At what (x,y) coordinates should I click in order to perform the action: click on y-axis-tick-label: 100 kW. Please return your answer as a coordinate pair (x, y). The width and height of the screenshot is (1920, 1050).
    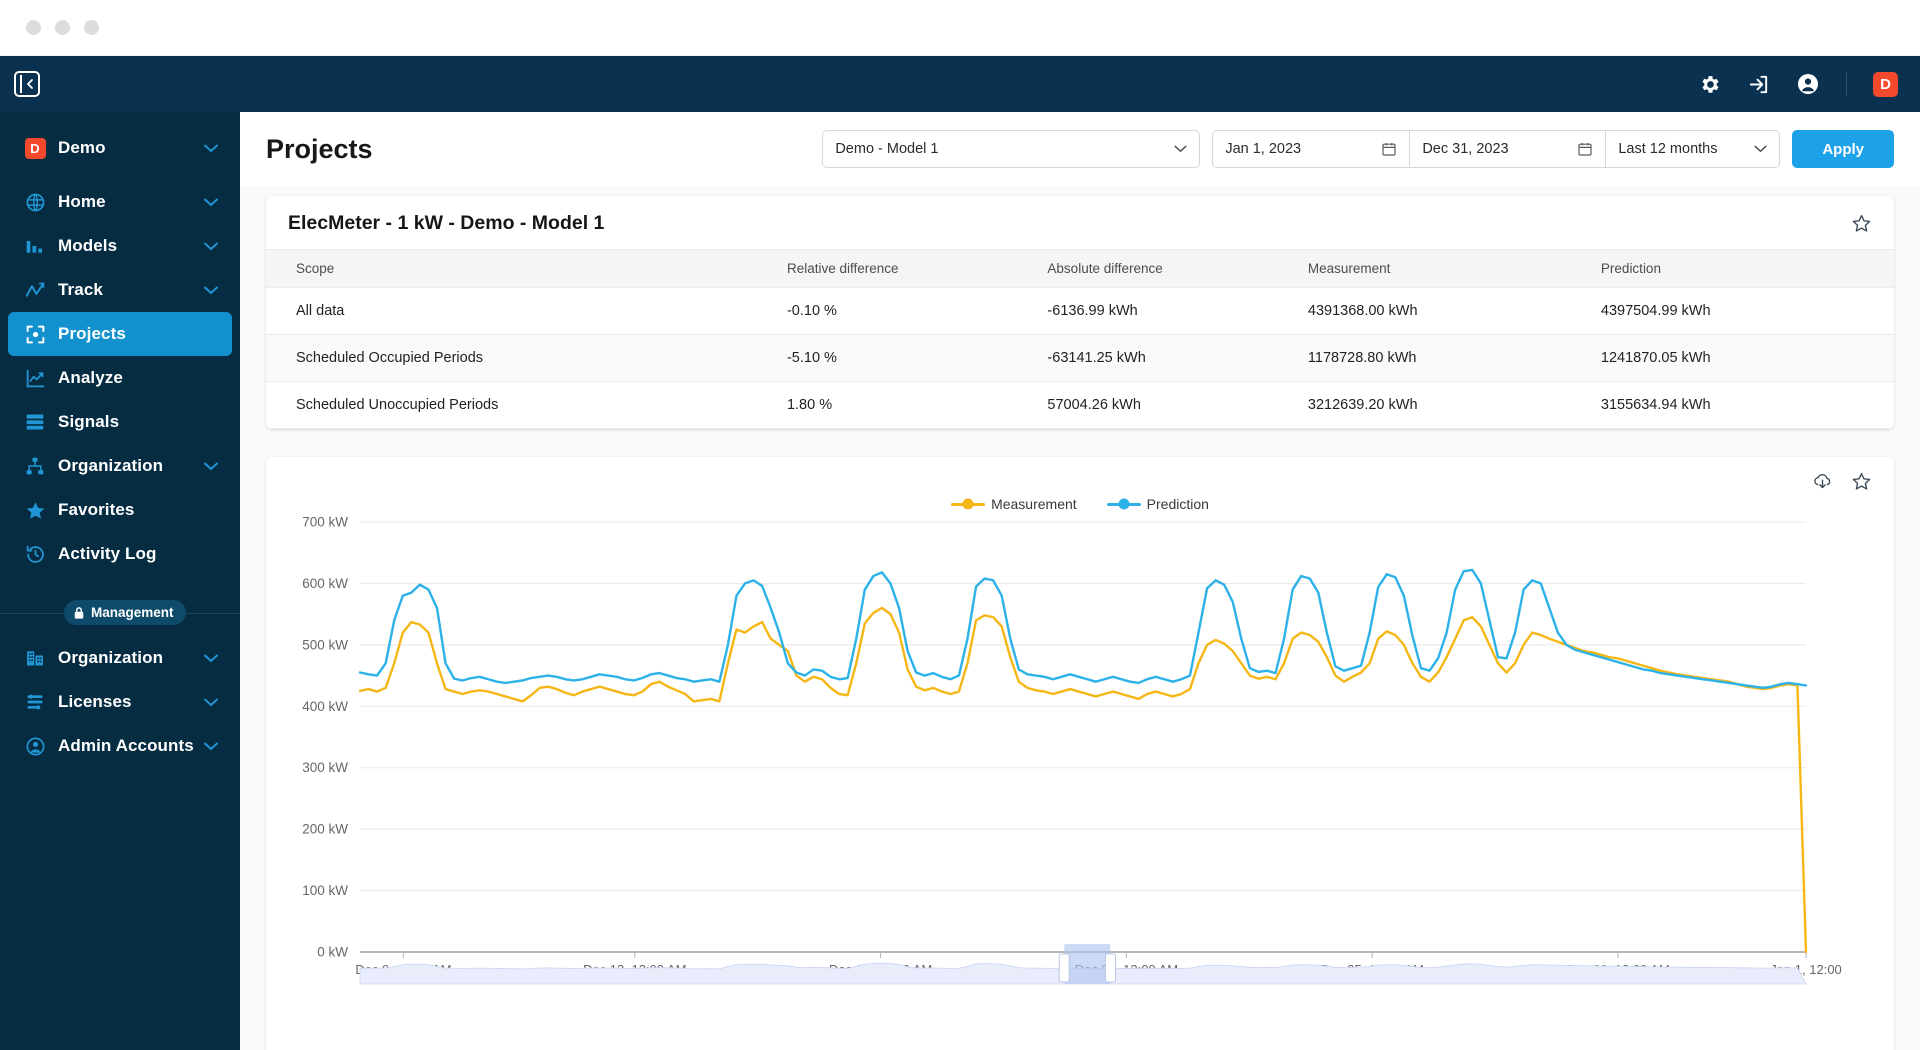
    Looking at the image, I should click on (325, 890).